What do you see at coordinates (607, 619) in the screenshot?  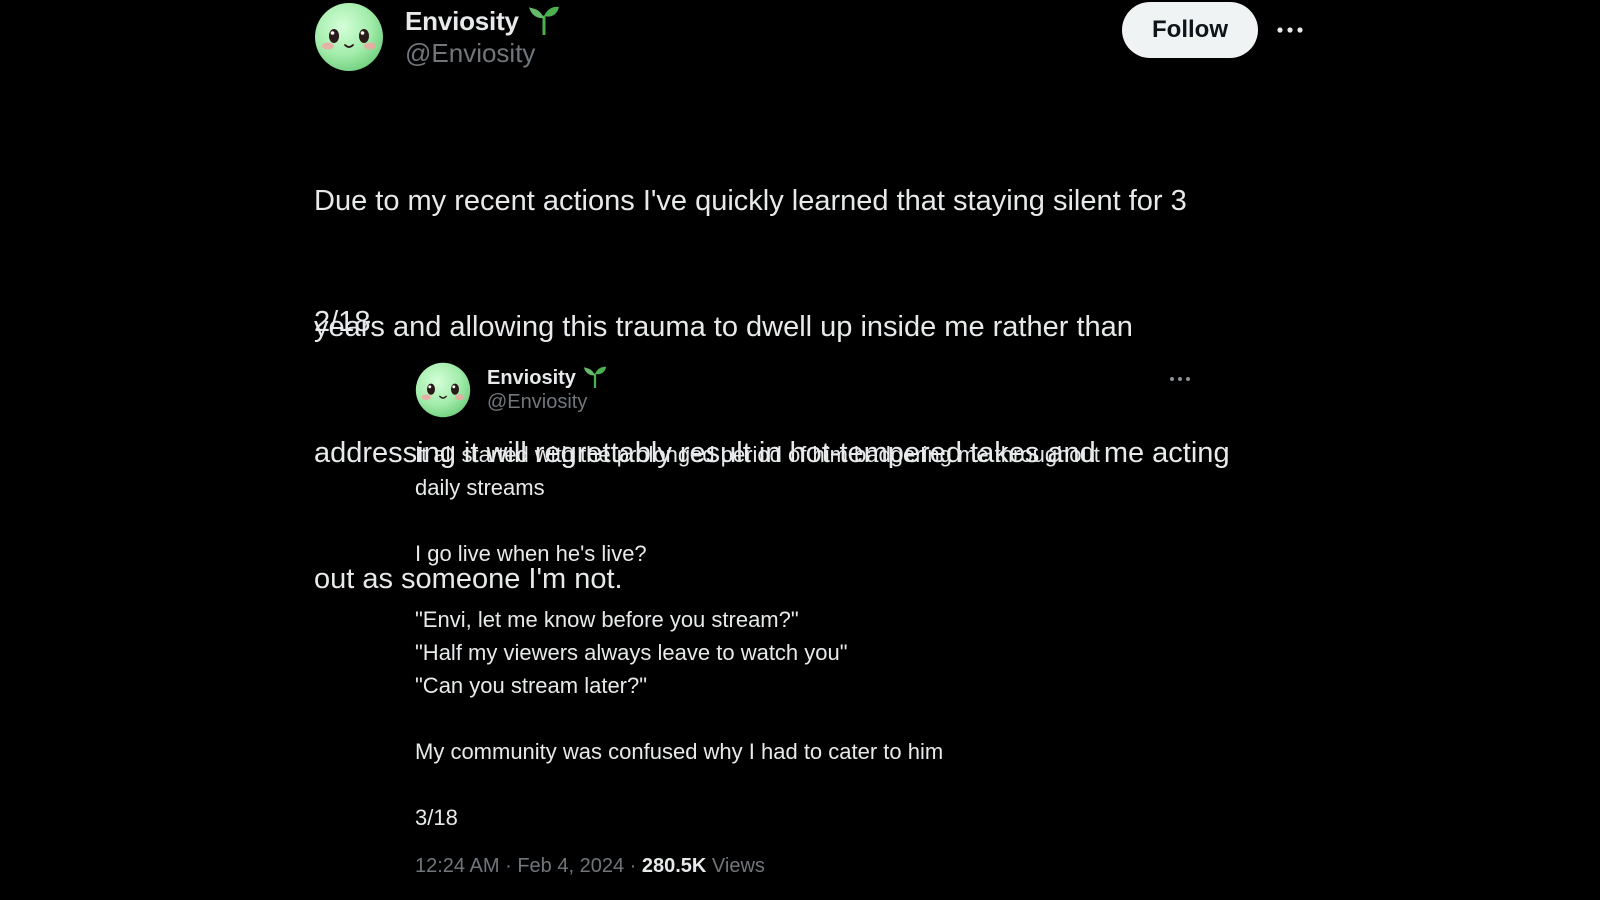 I see `quoted-text-line: "Envi, let me know before you stream?"` at bounding box center [607, 619].